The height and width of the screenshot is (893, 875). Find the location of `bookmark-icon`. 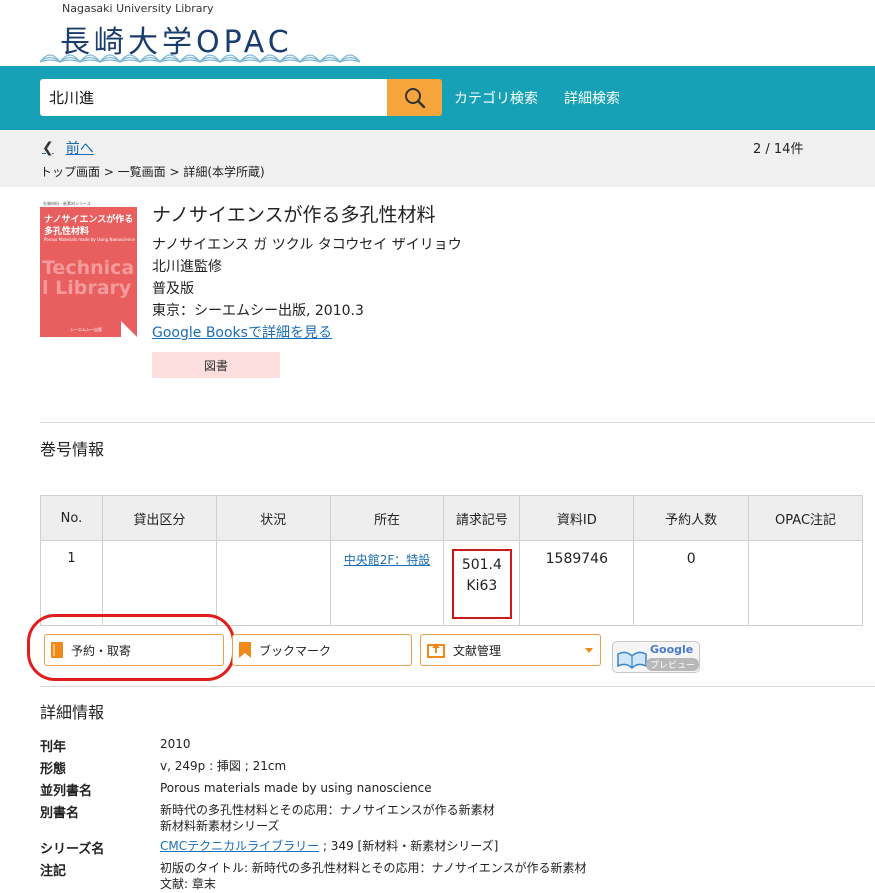

bookmark-icon is located at coordinates (245, 650).